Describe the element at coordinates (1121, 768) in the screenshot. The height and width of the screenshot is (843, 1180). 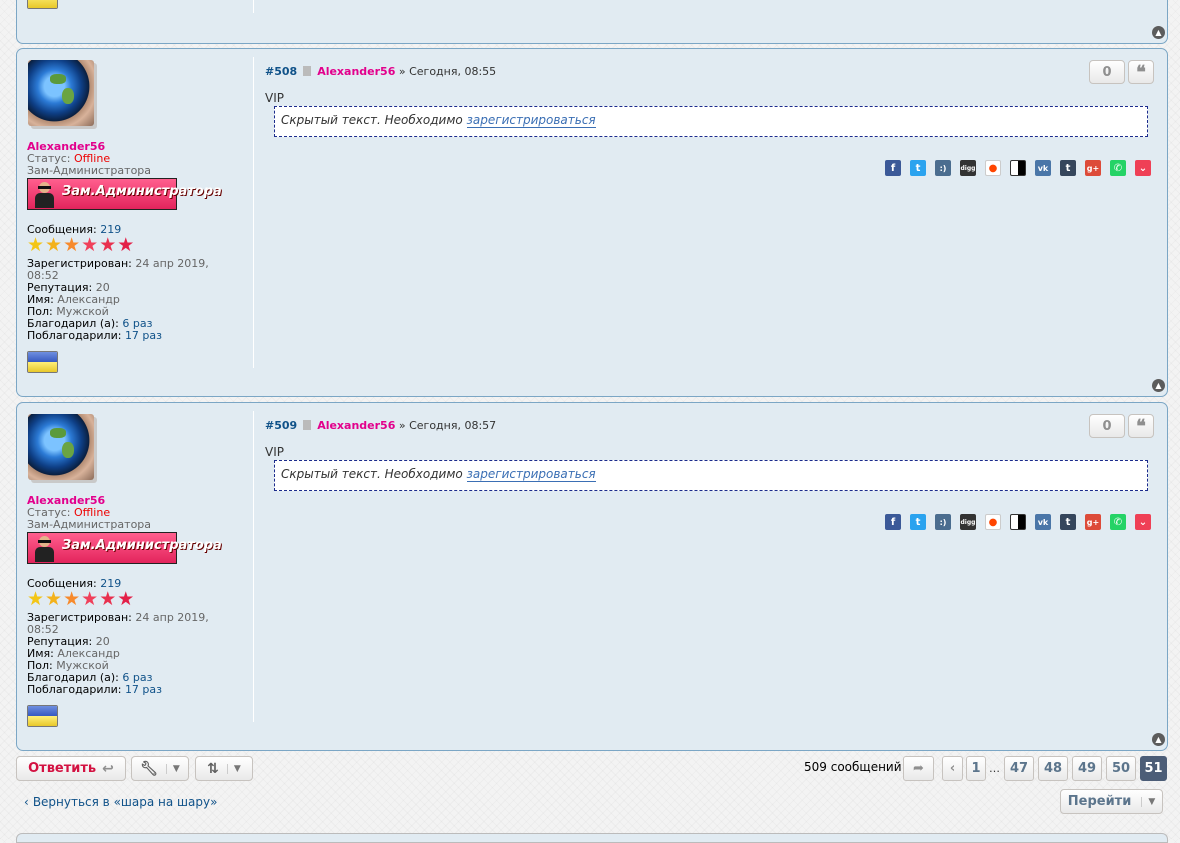
I see `page-50: 50` at that location.